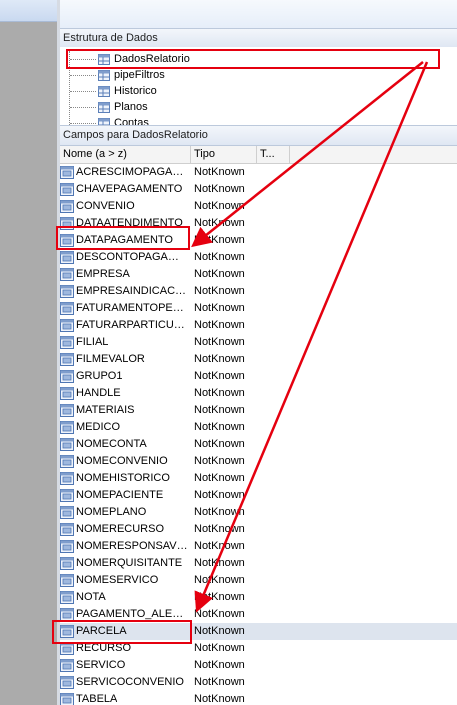  What do you see at coordinates (28, 11) in the screenshot?
I see `left-toolbar` at bounding box center [28, 11].